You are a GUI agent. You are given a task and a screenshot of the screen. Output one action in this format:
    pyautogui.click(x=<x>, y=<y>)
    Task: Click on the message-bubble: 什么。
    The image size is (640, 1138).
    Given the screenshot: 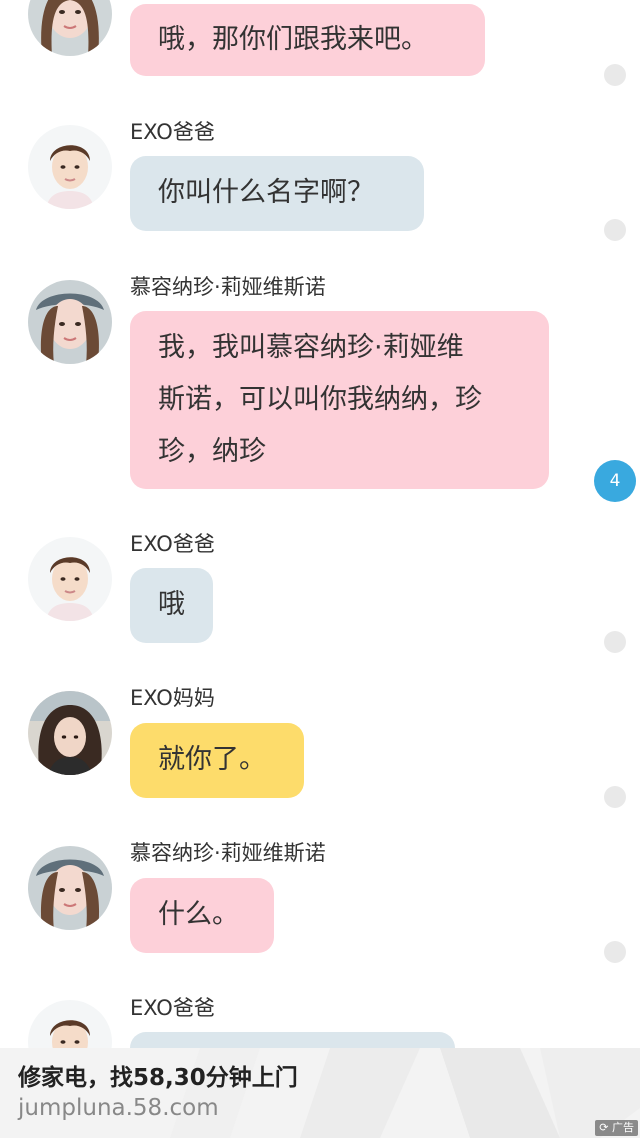 What is the action you would take?
    pyautogui.click(x=202, y=915)
    